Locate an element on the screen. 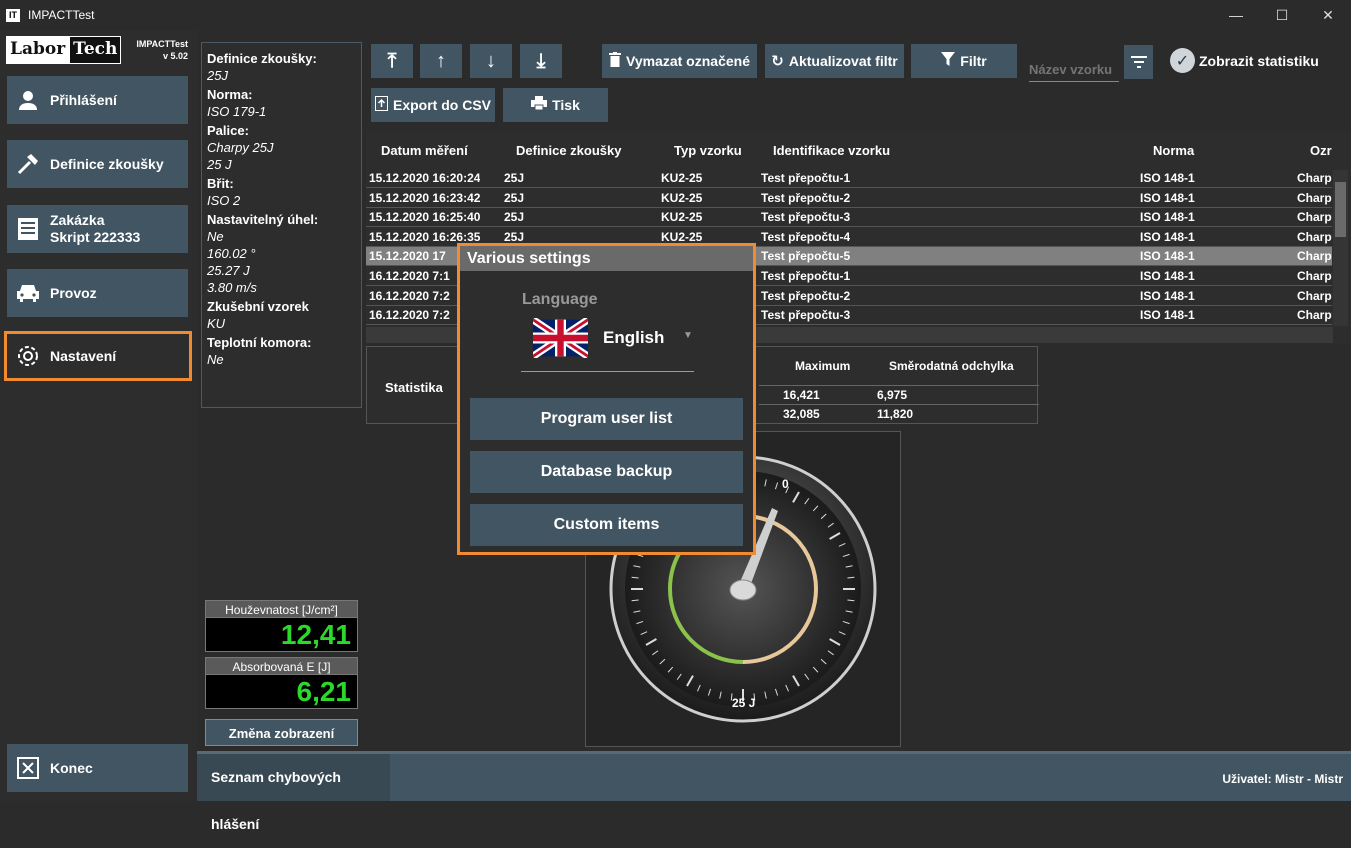 This screenshot has width=1351, height=848. show-statistics-toggle: ✓ Zobrazit statistiku is located at coordinates (1244, 60).